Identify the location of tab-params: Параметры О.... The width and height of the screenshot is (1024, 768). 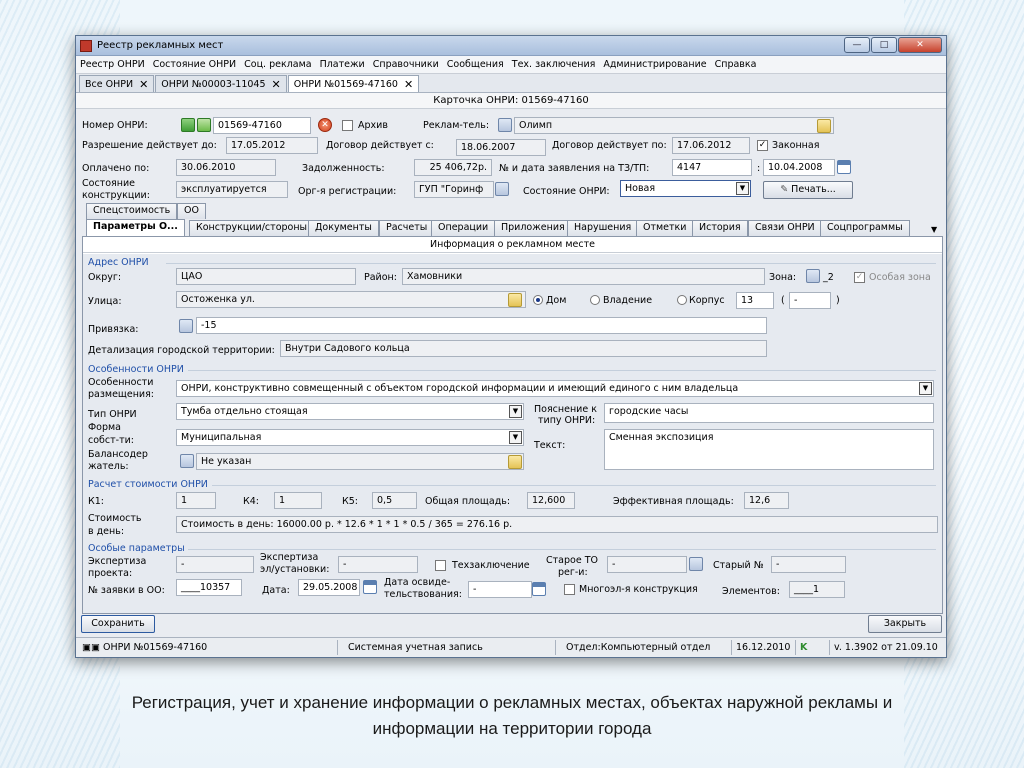
(135, 227).